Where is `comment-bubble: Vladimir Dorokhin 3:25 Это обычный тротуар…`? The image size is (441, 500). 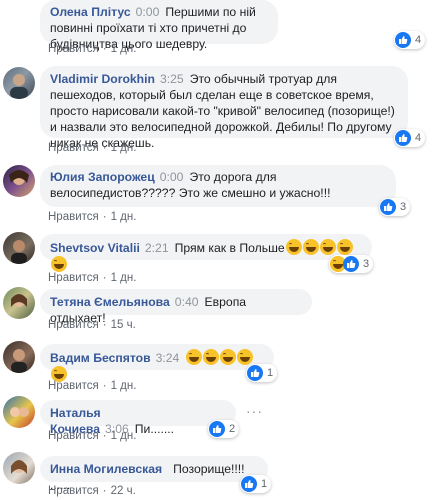 comment-bubble: Vladimir Dorokhin 3:25 Это обычный тротуар… is located at coordinates (224, 108).